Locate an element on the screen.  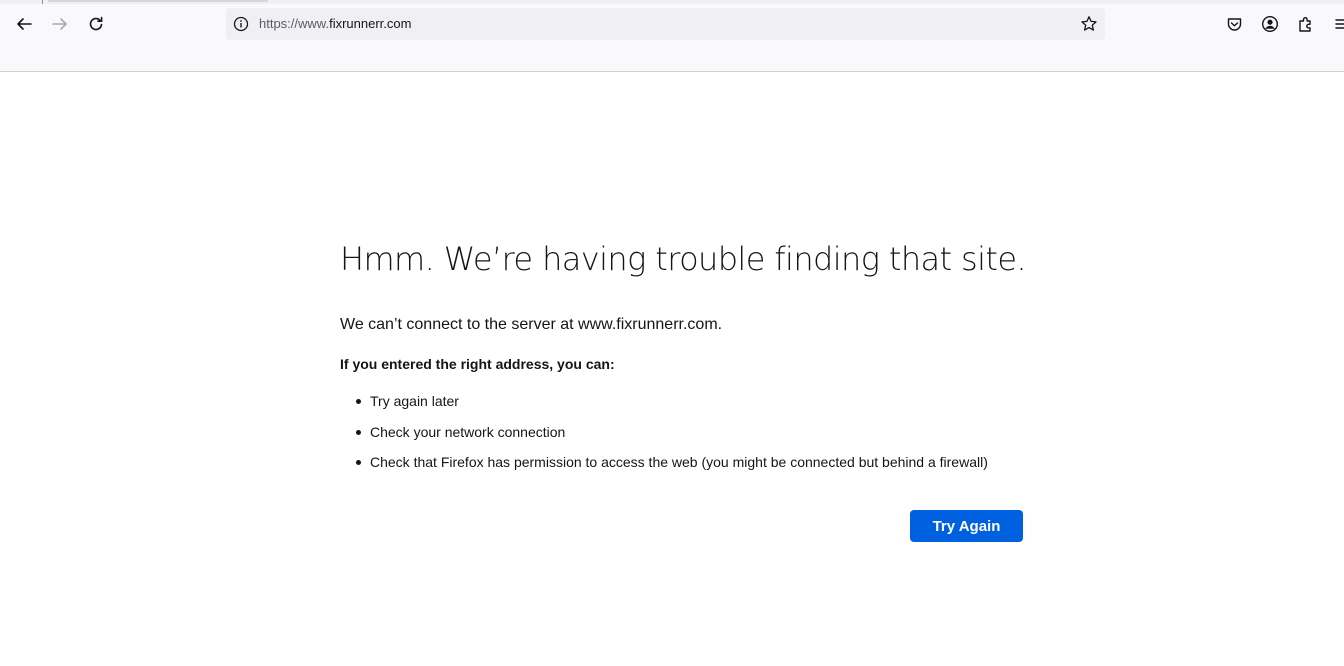
pocket-button is located at coordinates (1234, 24).